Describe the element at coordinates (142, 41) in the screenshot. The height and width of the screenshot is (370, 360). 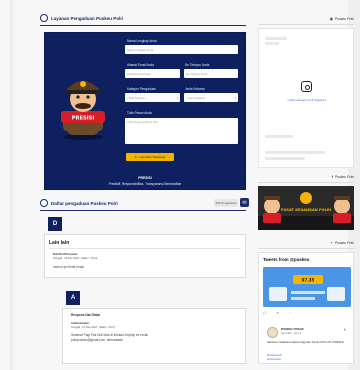
I see `name-label: Nama Lengkap Anda` at that location.